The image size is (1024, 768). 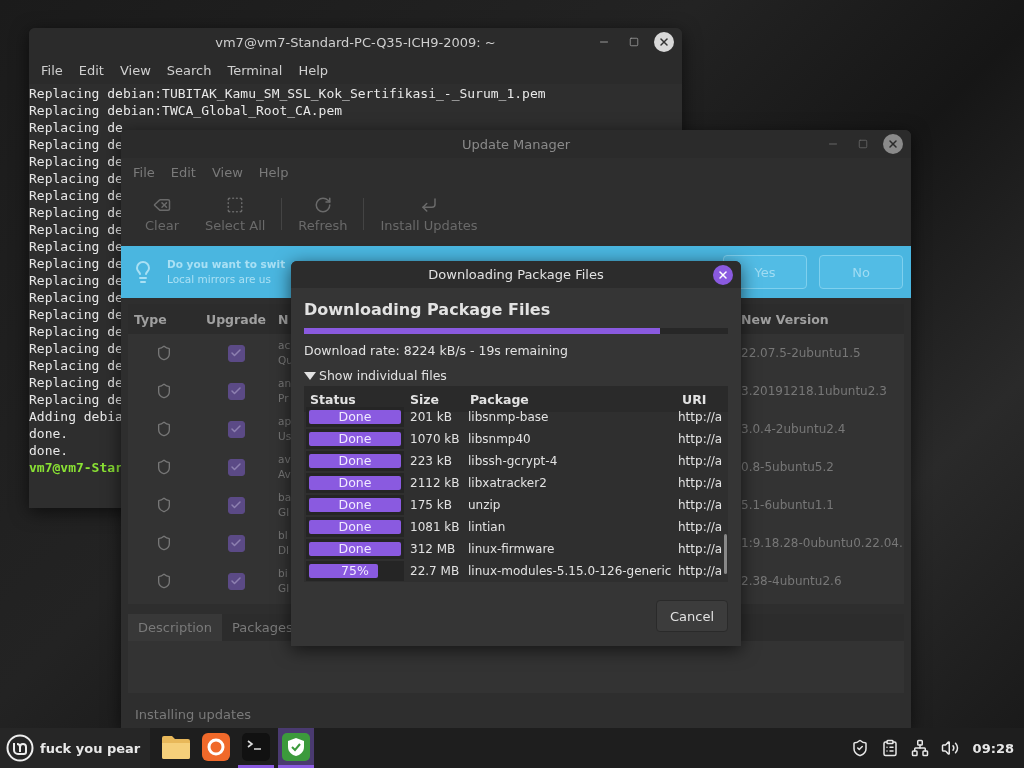 What do you see at coordinates (283, 535) in the screenshot?
I see `package-name: bl` at bounding box center [283, 535].